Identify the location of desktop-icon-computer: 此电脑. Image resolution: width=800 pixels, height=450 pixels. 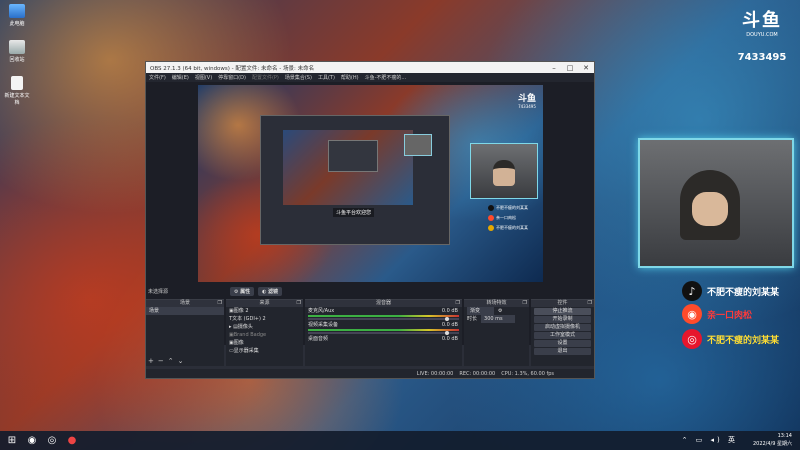
(17, 15).